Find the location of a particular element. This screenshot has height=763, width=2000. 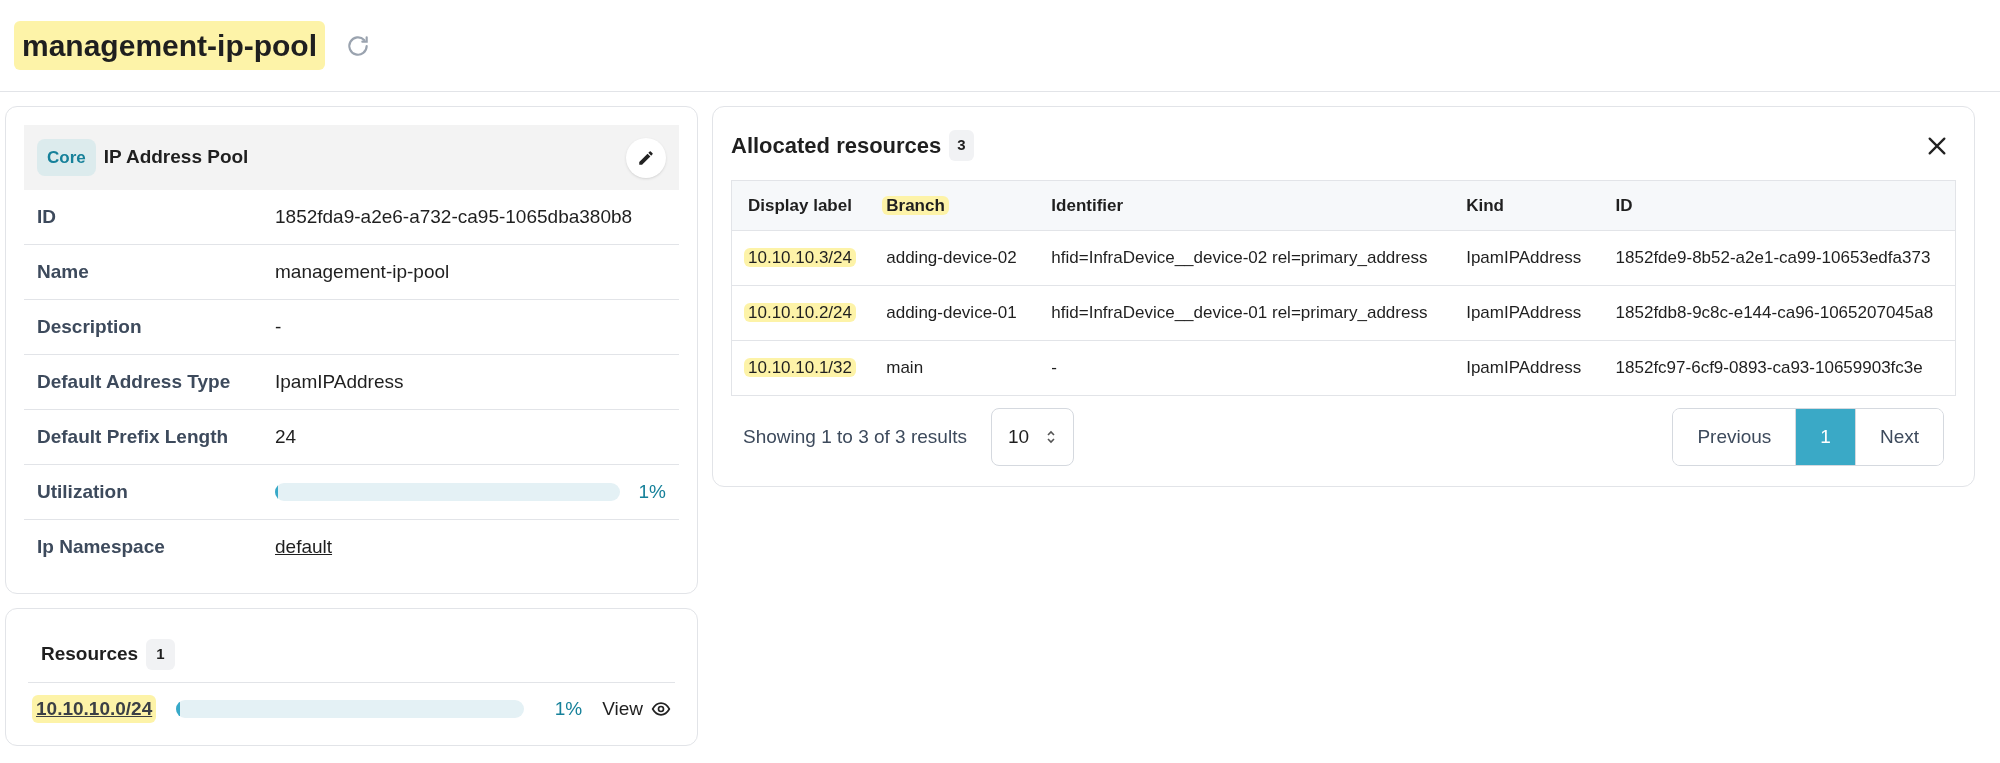

table-cell: 10.10.10.2/24 is located at coordinates (800, 313).